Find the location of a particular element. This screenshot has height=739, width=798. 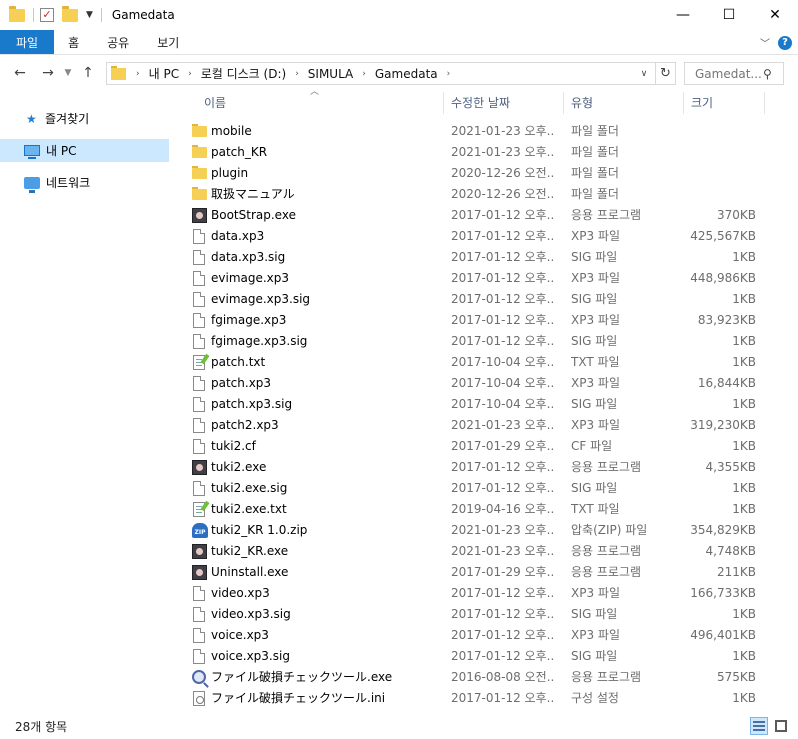

new-folder-icon is located at coordinates (70, 13).